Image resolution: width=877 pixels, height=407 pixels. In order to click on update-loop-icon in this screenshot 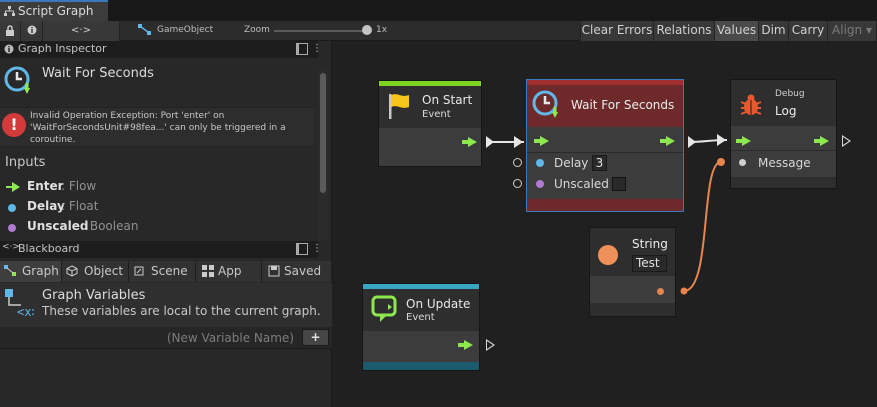, I will do `click(384, 308)`.